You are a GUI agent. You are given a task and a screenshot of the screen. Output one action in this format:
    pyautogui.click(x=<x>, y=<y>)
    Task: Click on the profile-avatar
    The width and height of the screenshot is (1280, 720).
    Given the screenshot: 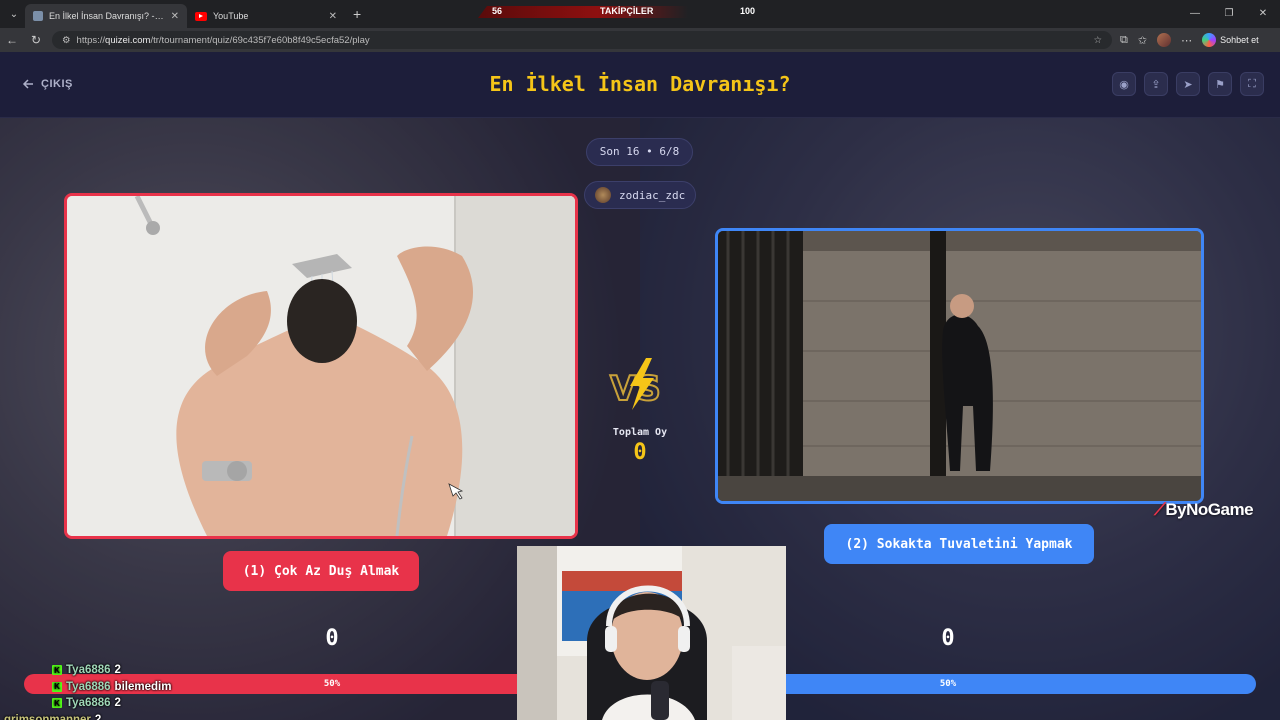 What is the action you would take?
    pyautogui.click(x=1164, y=40)
    